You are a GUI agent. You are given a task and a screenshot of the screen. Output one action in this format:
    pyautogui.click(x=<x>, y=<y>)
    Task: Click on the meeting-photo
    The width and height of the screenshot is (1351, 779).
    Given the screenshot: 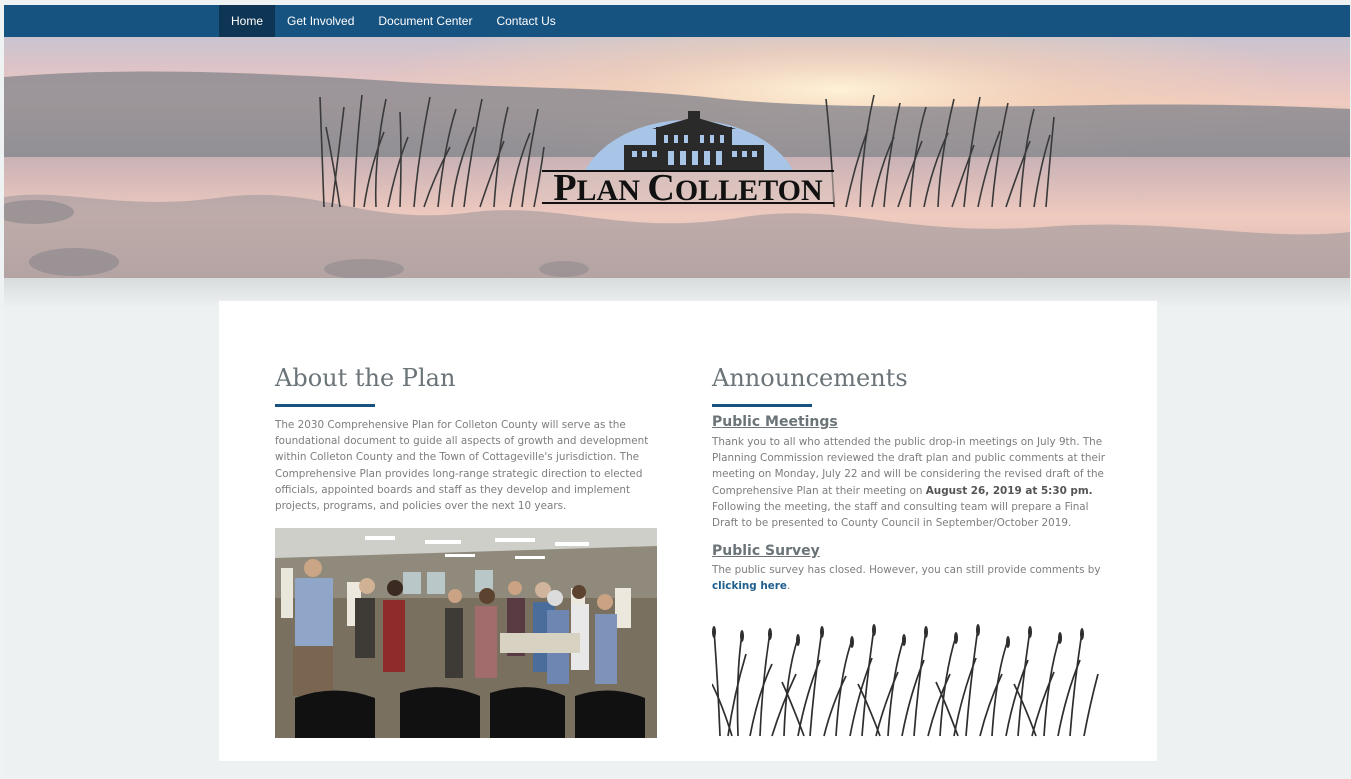 What is the action you would take?
    pyautogui.click(x=466, y=633)
    